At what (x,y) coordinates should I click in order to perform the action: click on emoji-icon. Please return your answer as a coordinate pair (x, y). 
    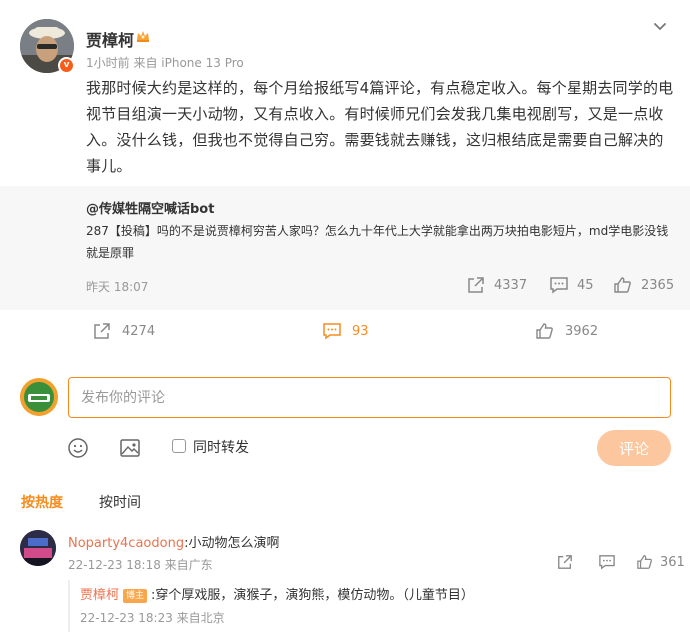
    Looking at the image, I should click on (78, 448).